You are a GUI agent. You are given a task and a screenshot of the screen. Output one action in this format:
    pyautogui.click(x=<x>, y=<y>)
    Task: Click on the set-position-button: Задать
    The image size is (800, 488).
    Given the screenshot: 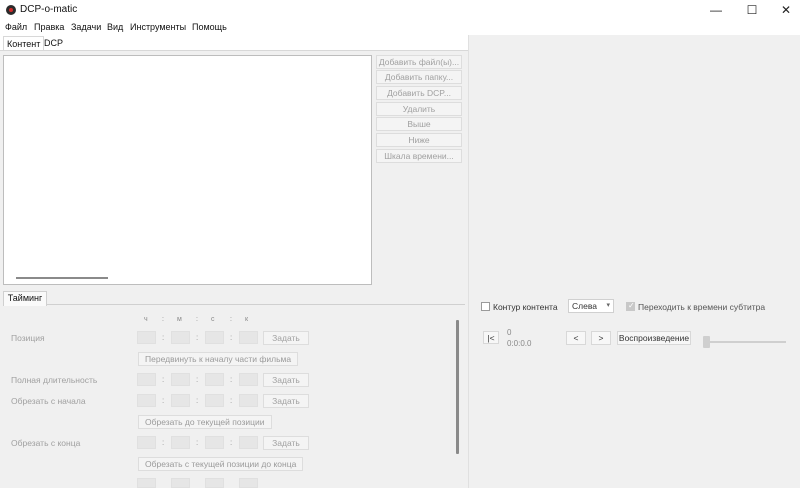 What is the action you would take?
    pyautogui.click(x=286, y=338)
    